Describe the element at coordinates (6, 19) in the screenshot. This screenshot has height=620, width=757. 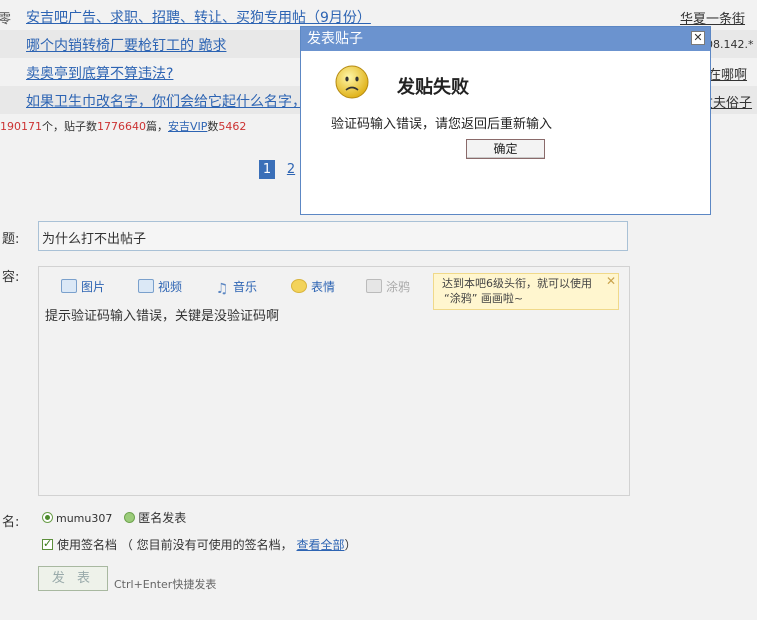
I see `thread-marker: 零` at that location.